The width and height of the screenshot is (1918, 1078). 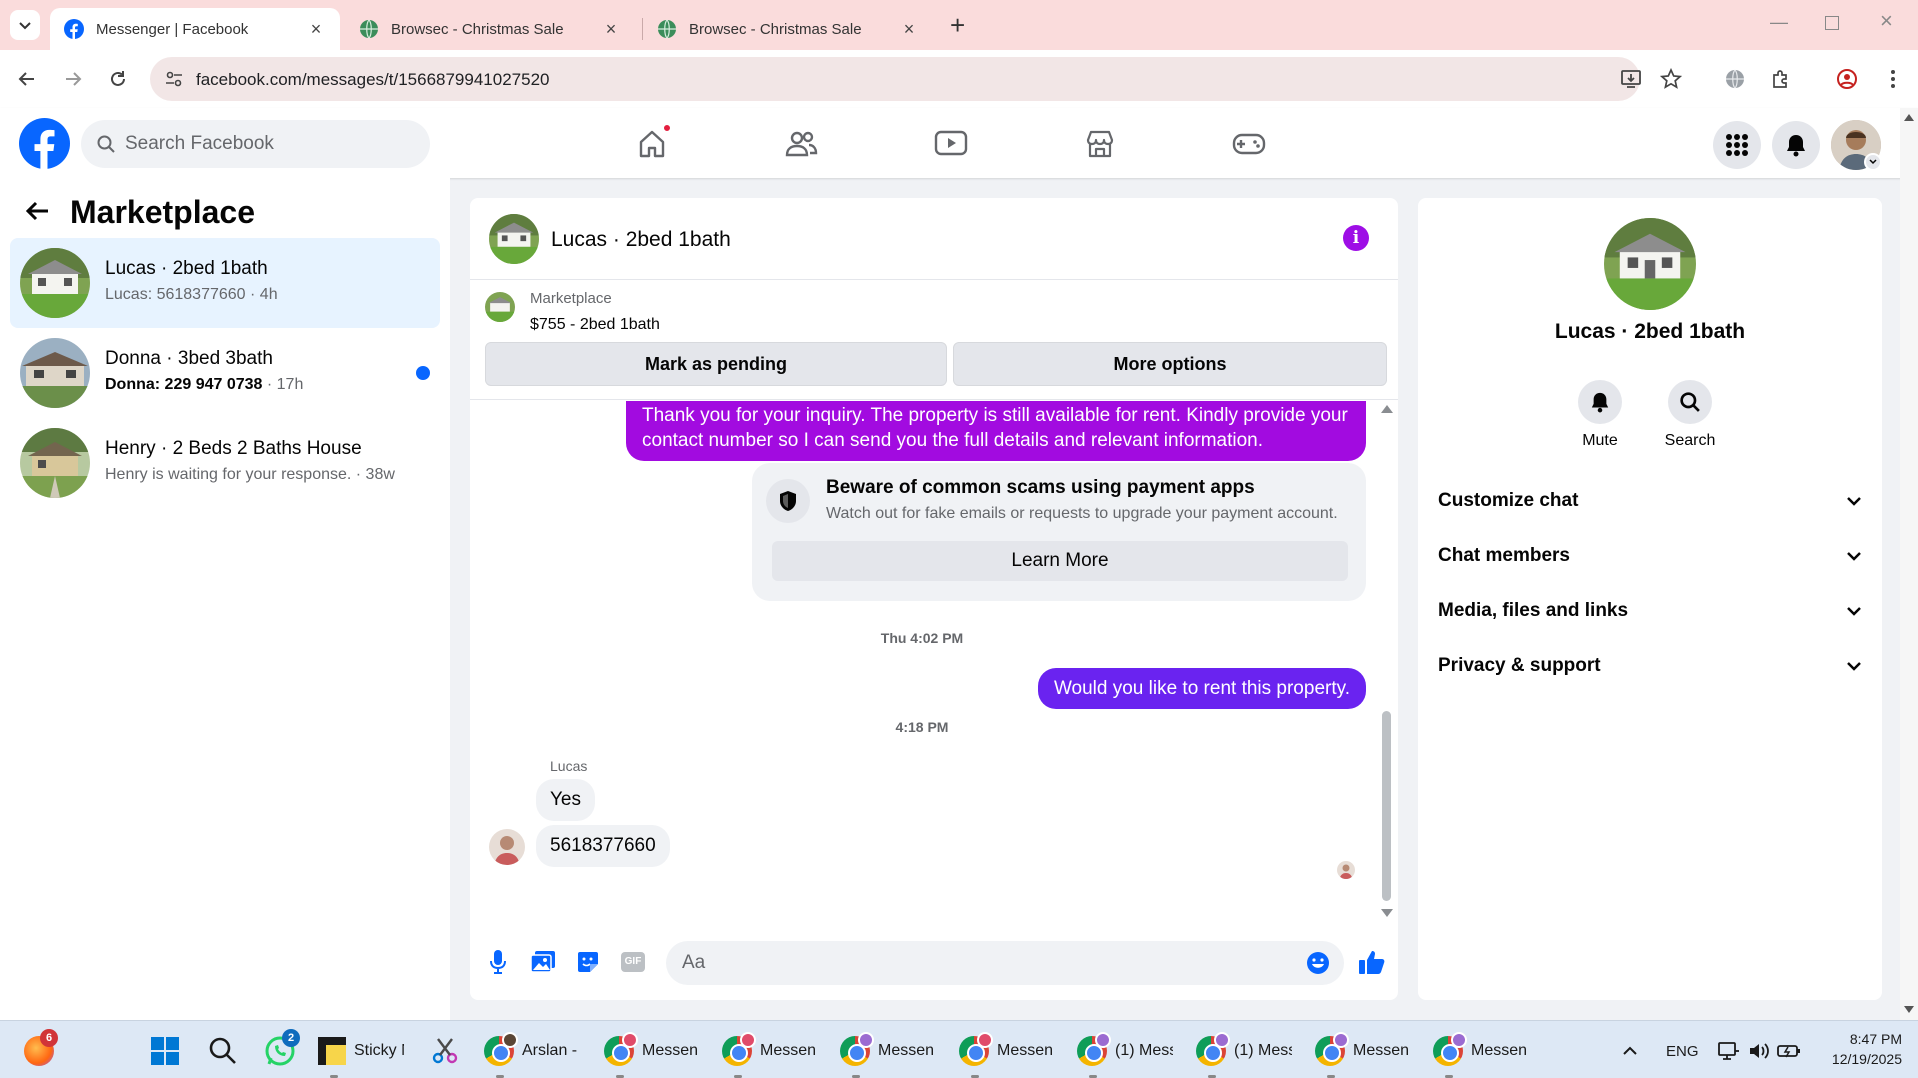 I want to click on notifications-button, so click(x=1796, y=145).